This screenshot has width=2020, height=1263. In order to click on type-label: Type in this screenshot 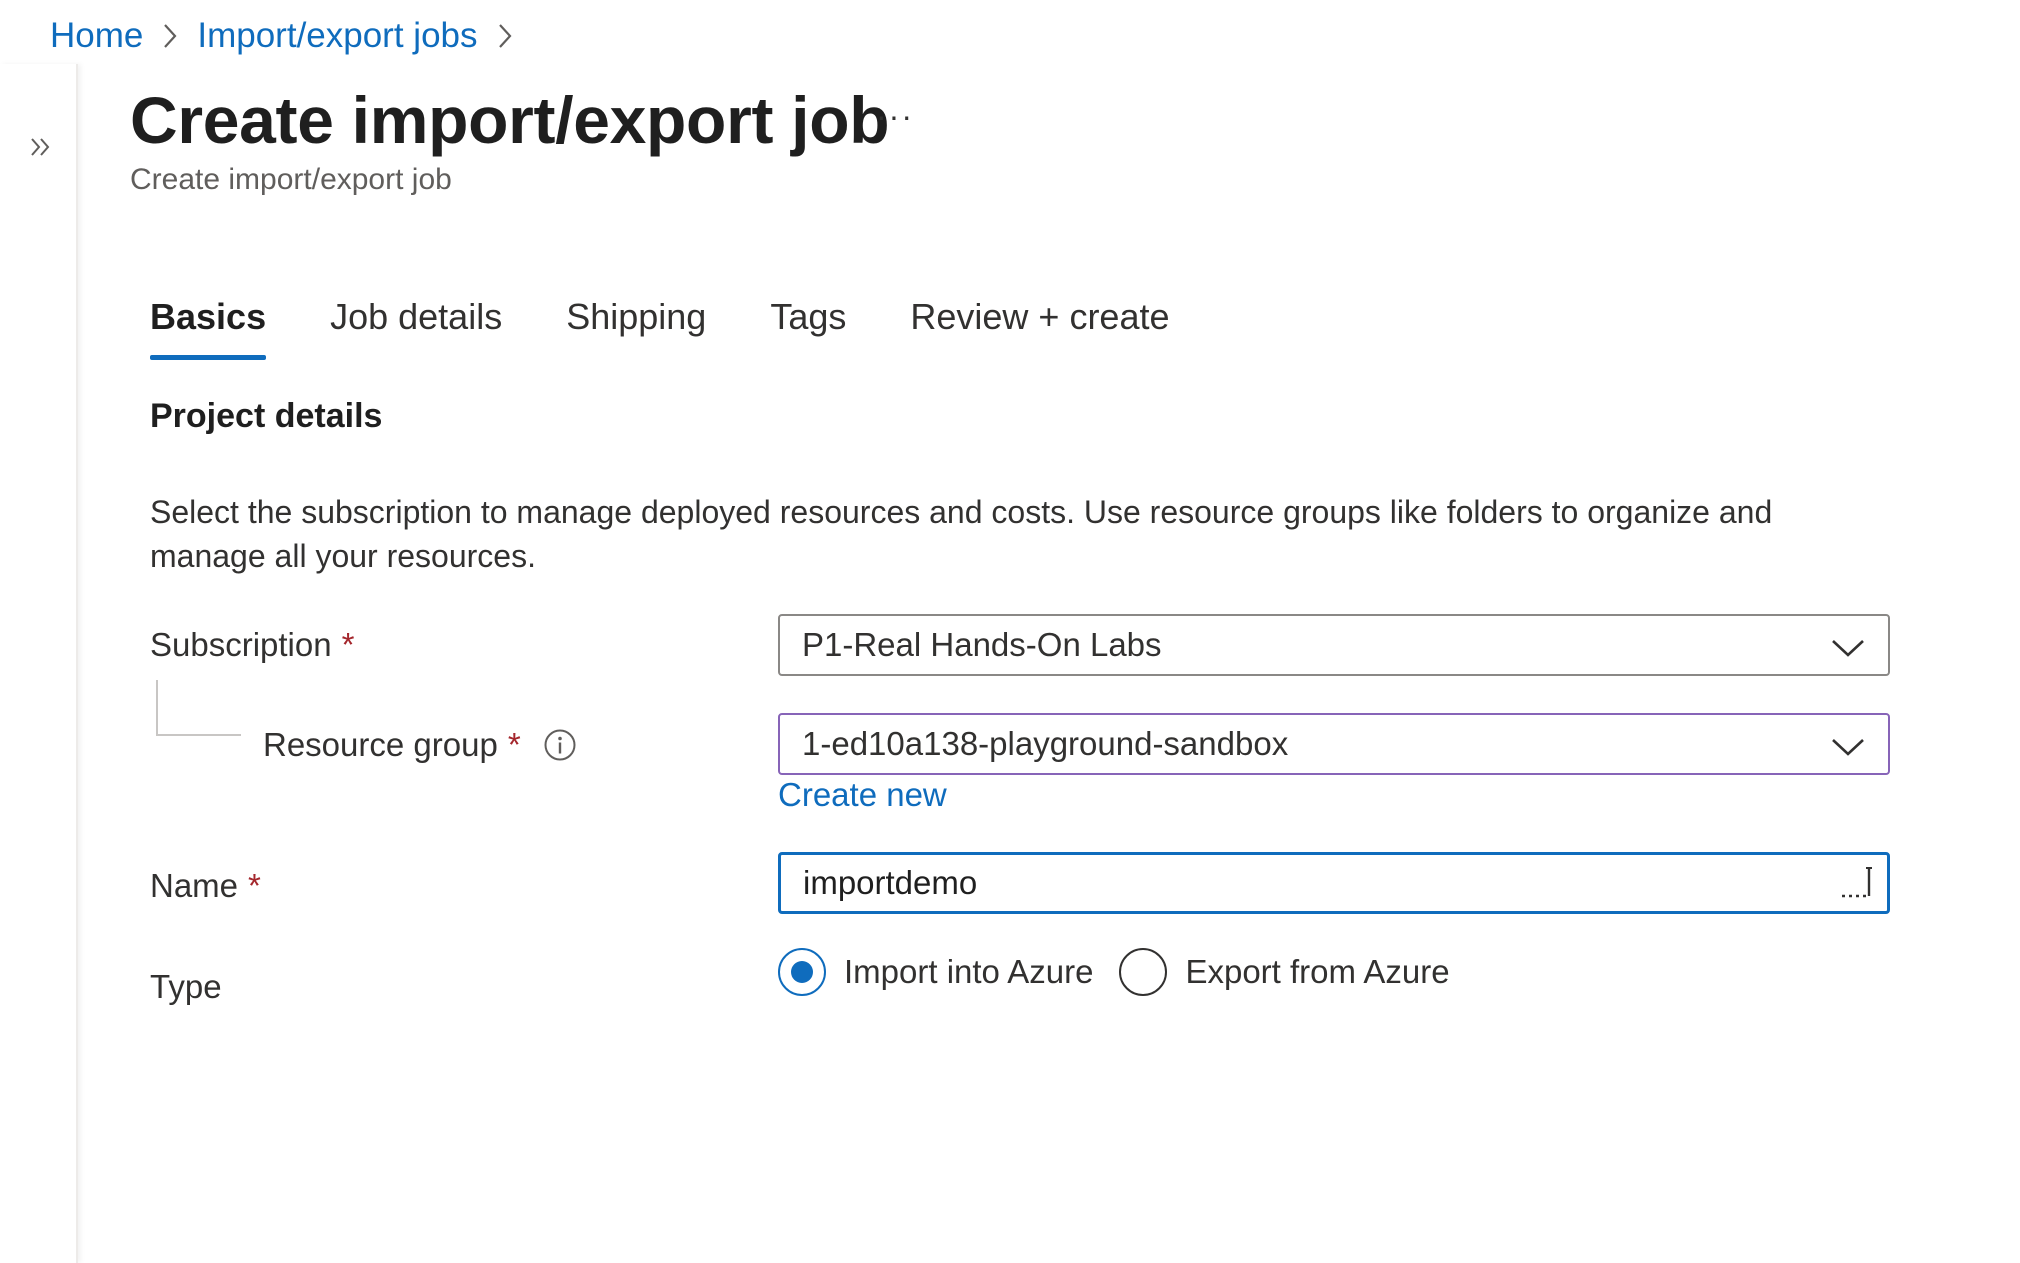, I will do `click(186, 987)`.